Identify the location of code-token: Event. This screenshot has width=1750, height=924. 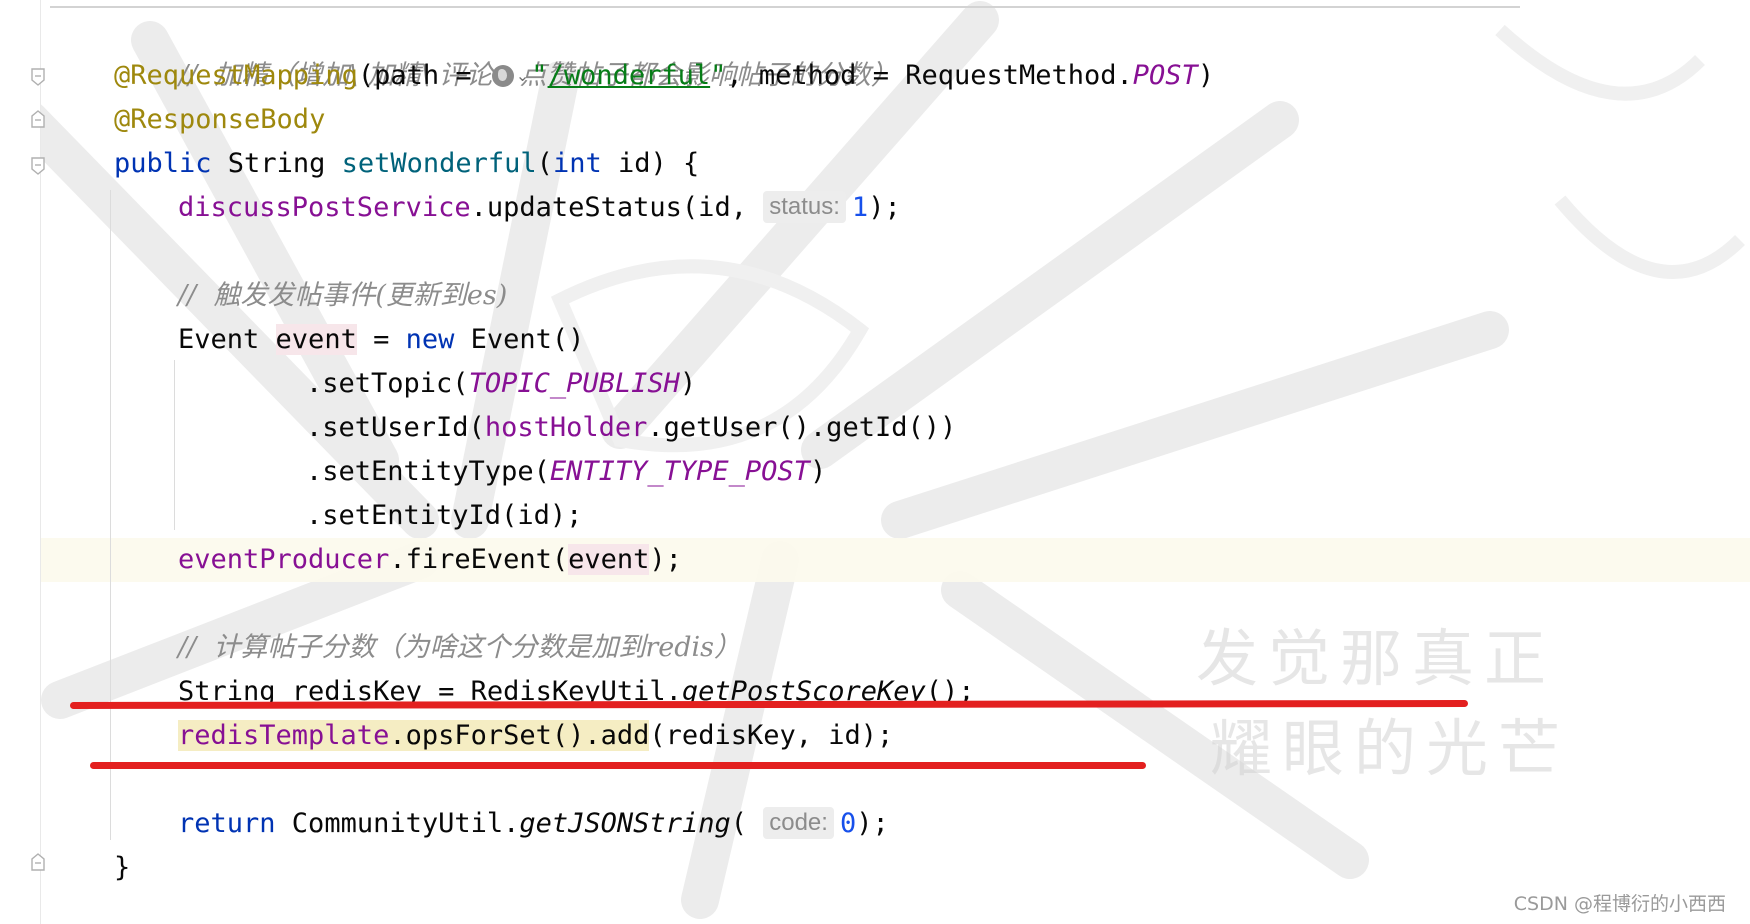
(227, 339).